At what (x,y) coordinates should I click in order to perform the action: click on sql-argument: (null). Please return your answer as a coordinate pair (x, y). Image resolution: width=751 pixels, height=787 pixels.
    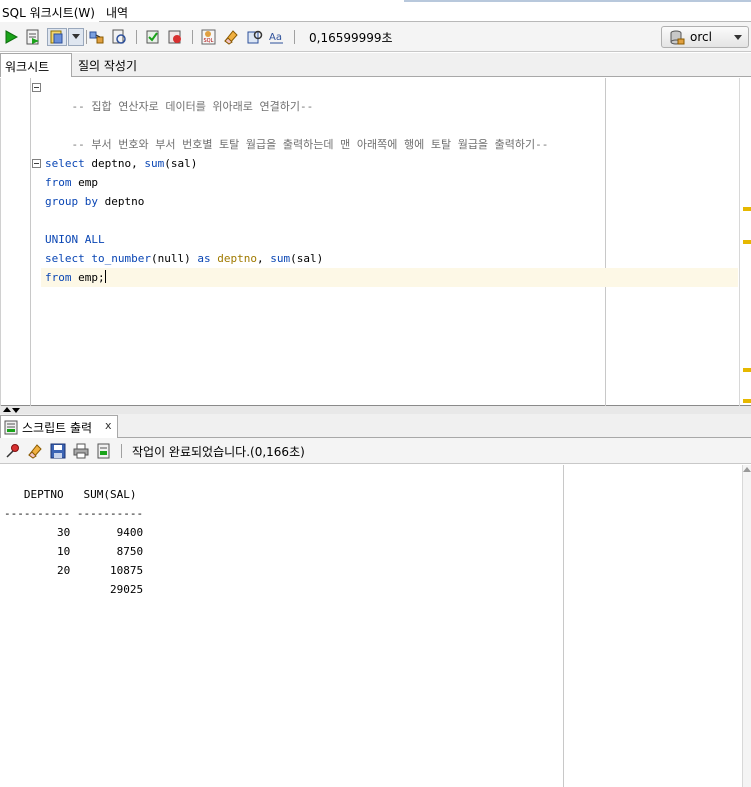
    Looking at the image, I should click on (170, 258).